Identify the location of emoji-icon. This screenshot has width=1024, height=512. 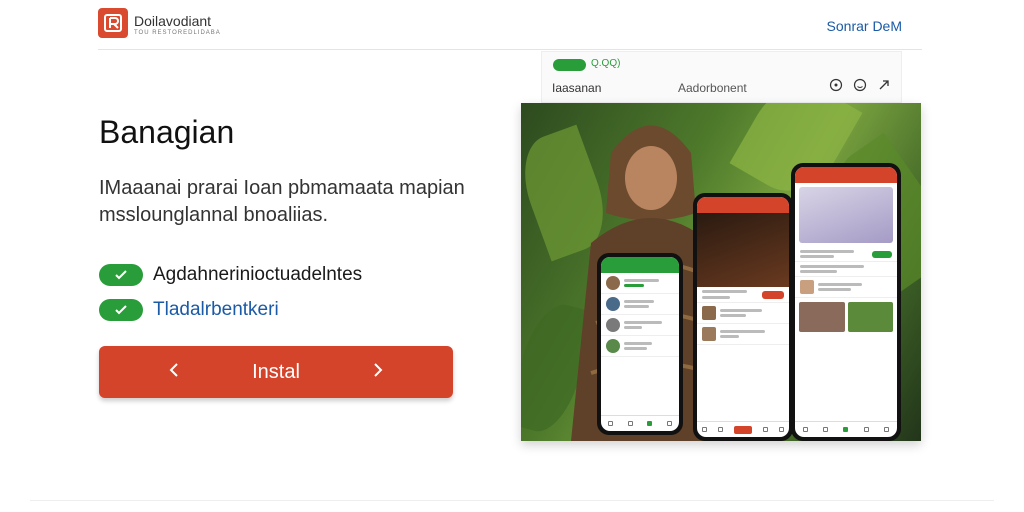
(860, 87).